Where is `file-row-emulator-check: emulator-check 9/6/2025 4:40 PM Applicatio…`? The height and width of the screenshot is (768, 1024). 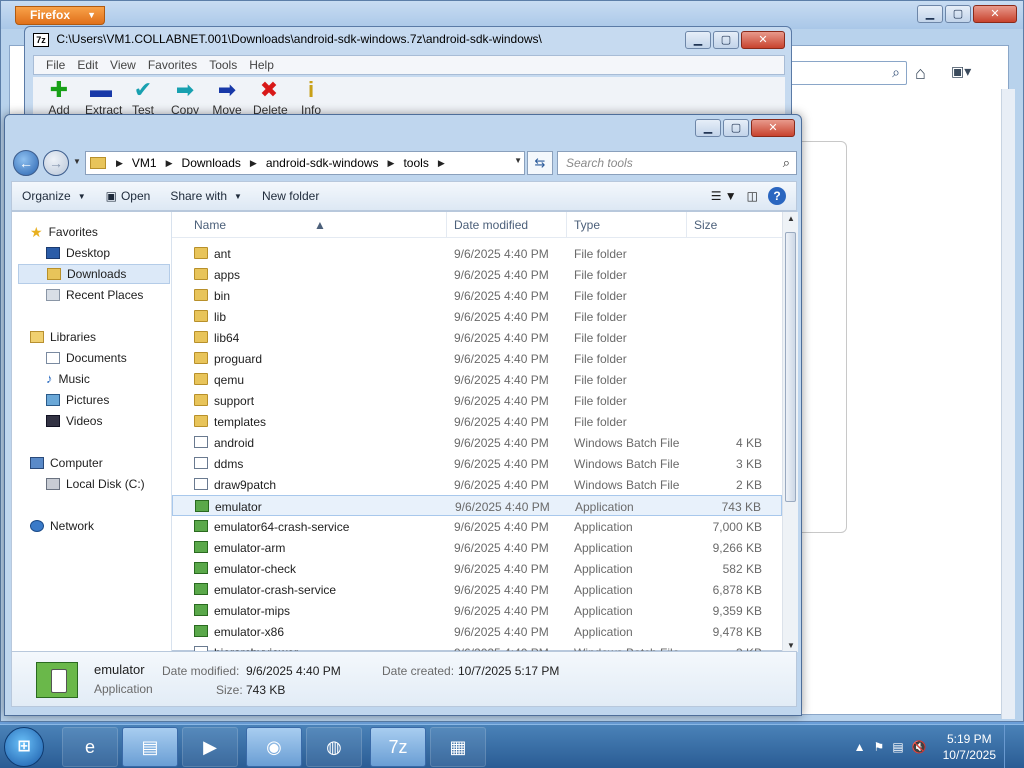 file-row-emulator-check: emulator-check 9/6/2025 4:40 PM Applicatio… is located at coordinates (477, 568).